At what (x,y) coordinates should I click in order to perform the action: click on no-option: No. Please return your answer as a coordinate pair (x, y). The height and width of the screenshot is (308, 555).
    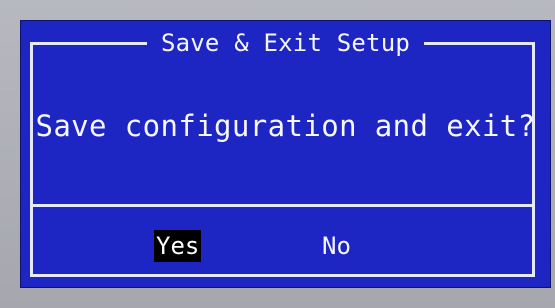
    Looking at the image, I should click on (336, 246).